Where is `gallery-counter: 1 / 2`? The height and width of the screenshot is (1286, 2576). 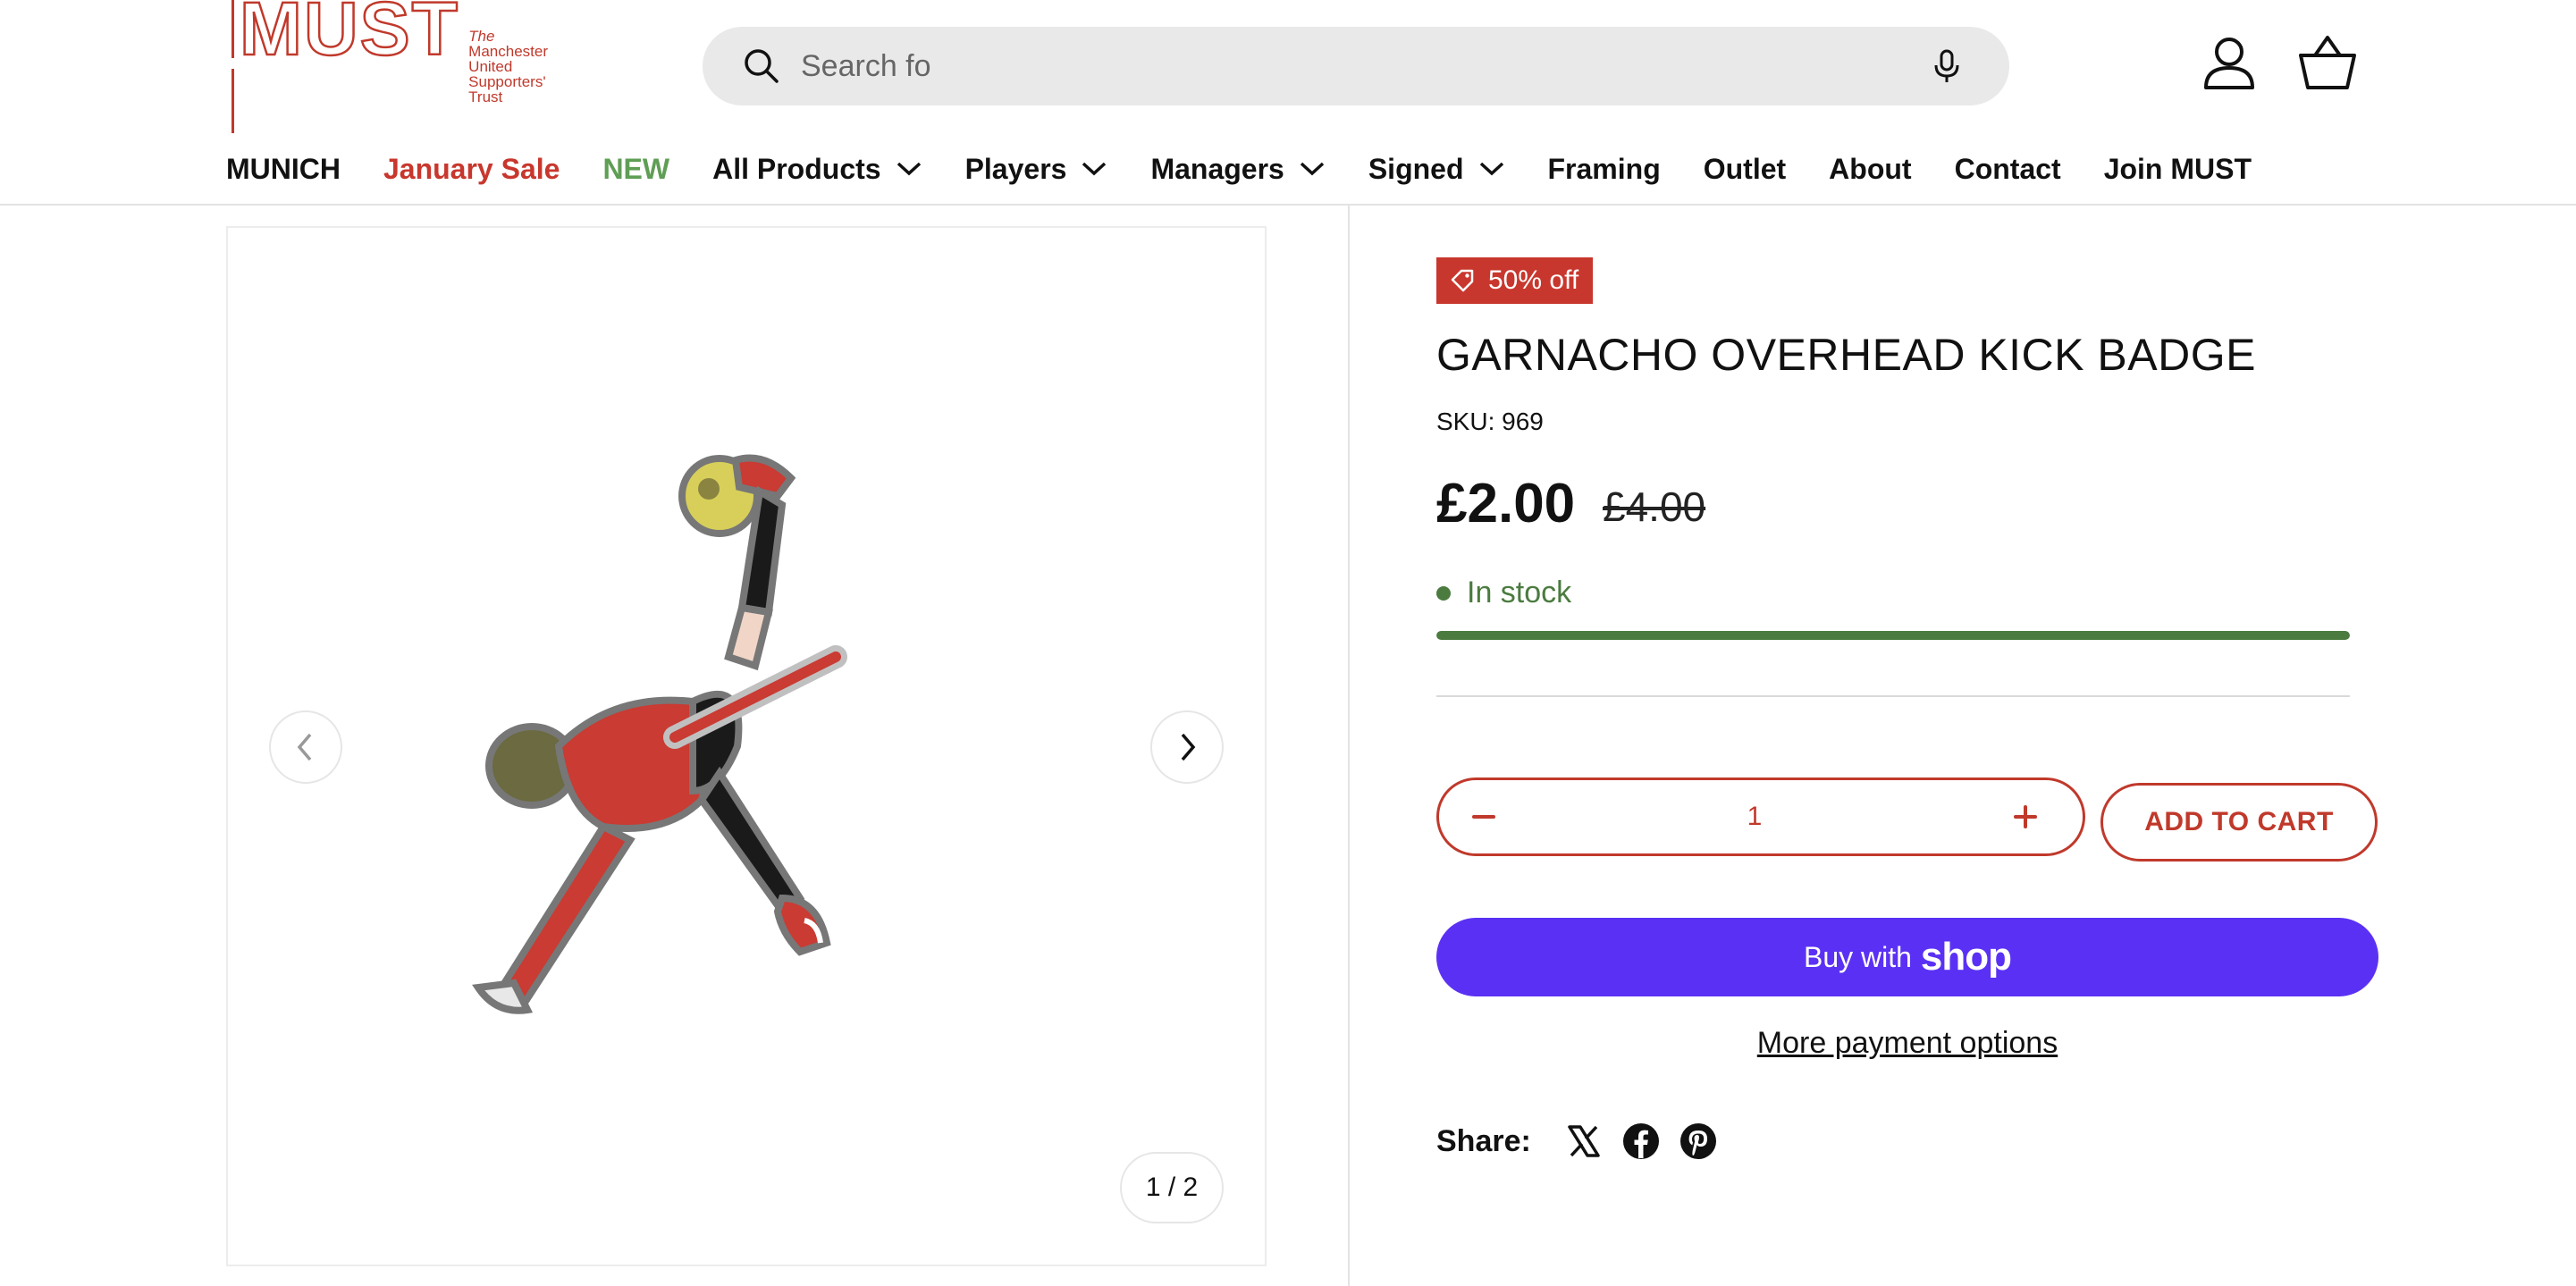
gallery-counter: 1 / 2 is located at coordinates (1172, 1187).